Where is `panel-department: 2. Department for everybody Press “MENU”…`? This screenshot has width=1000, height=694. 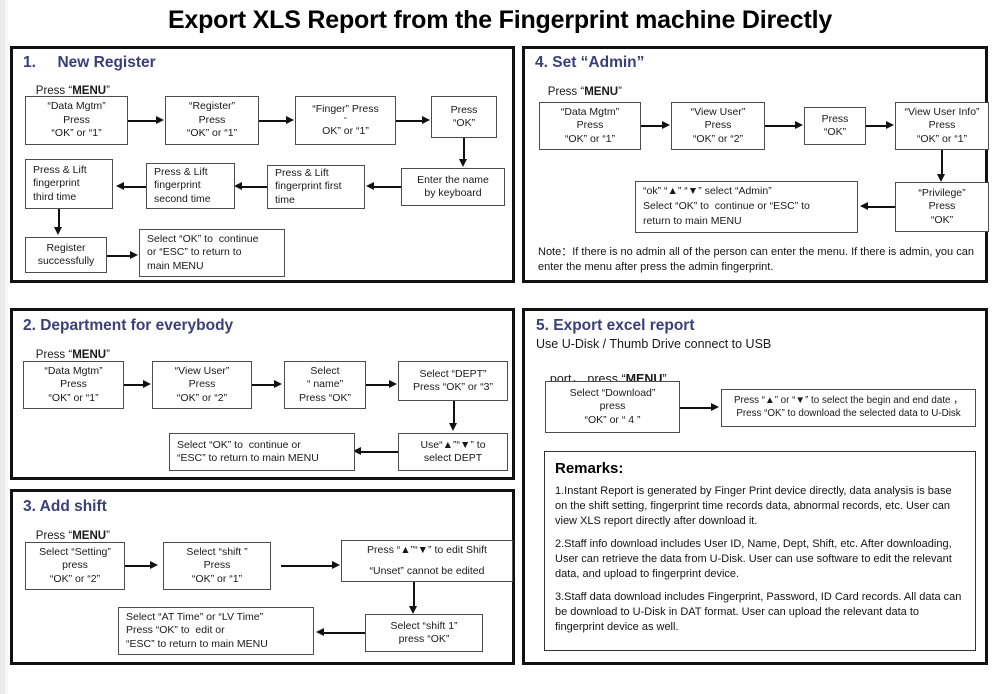 panel-department: 2. Department for everybody Press “MENU”… is located at coordinates (262, 394).